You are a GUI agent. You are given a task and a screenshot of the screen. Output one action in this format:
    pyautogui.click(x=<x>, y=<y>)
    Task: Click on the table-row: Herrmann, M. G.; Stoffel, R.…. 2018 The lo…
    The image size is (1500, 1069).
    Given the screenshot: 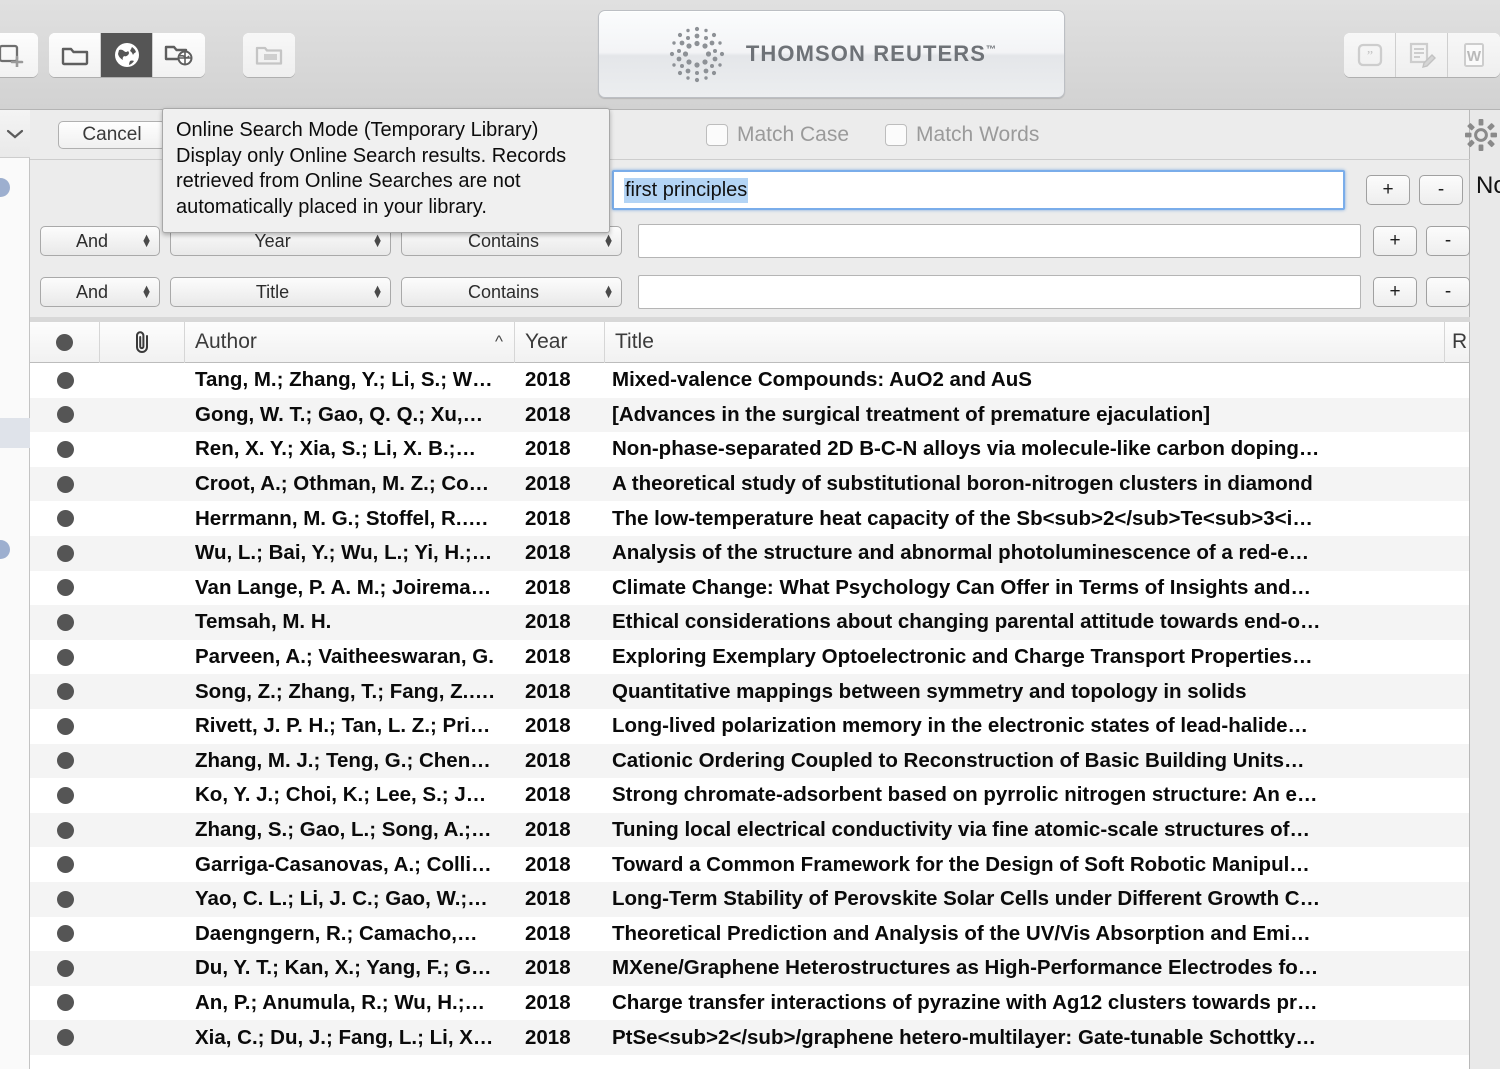 What is the action you would take?
    pyautogui.click(x=749, y=518)
    